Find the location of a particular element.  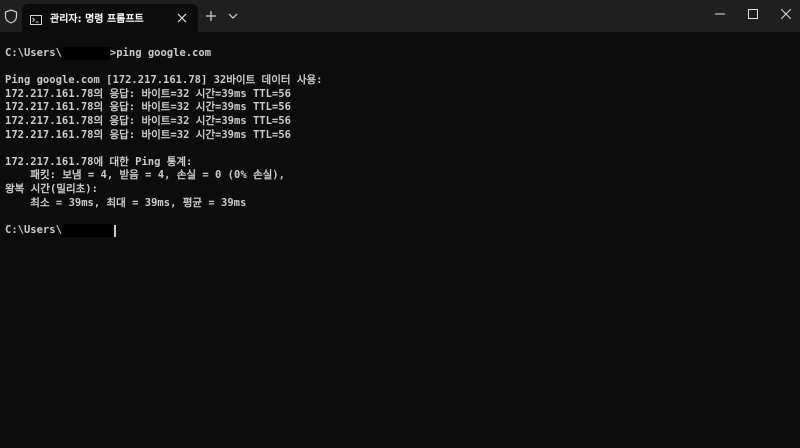

packets-line: 패킷: 보냄 = 4, 받음 = 4, 손실 = 0 (0% 손실), is located at coordinates (145, 175).